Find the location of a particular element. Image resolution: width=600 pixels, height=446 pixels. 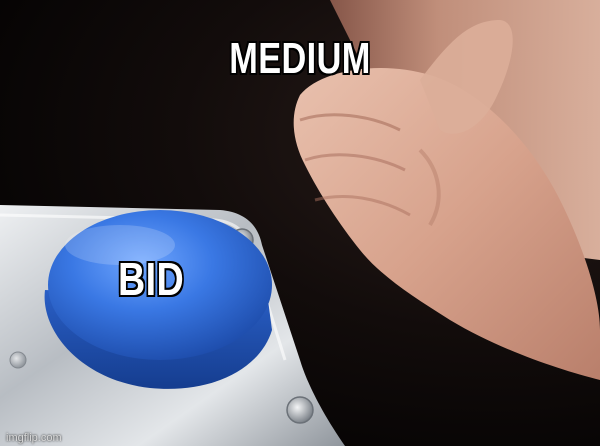

screw-bottom is located at coordinates (300, 410).